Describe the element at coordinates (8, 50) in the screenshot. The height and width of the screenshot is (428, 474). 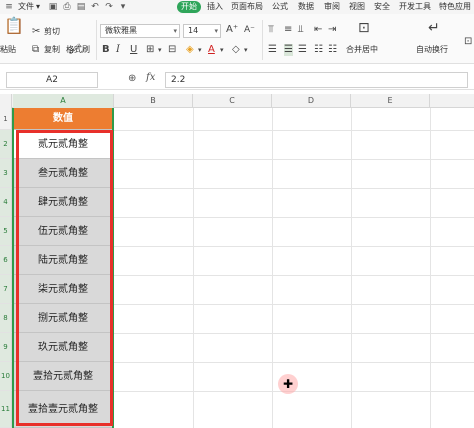
I see `paste-button: 粘贴` at that location.